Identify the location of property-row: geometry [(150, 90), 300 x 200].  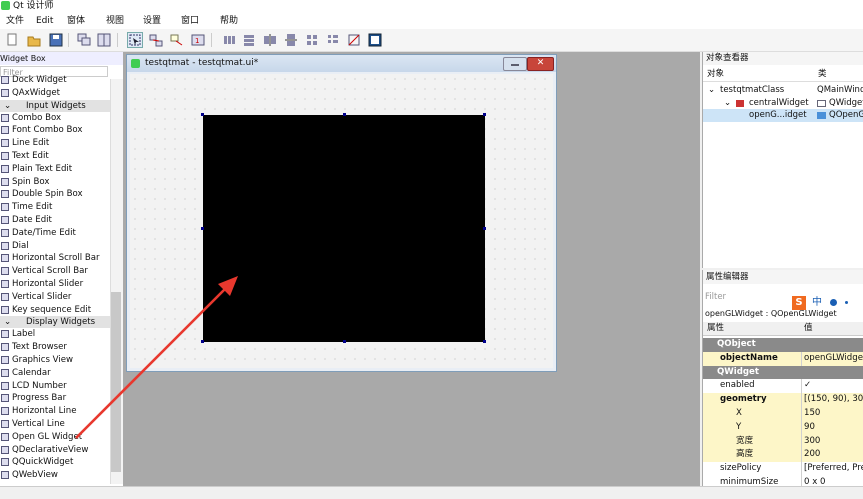
(783, 400).